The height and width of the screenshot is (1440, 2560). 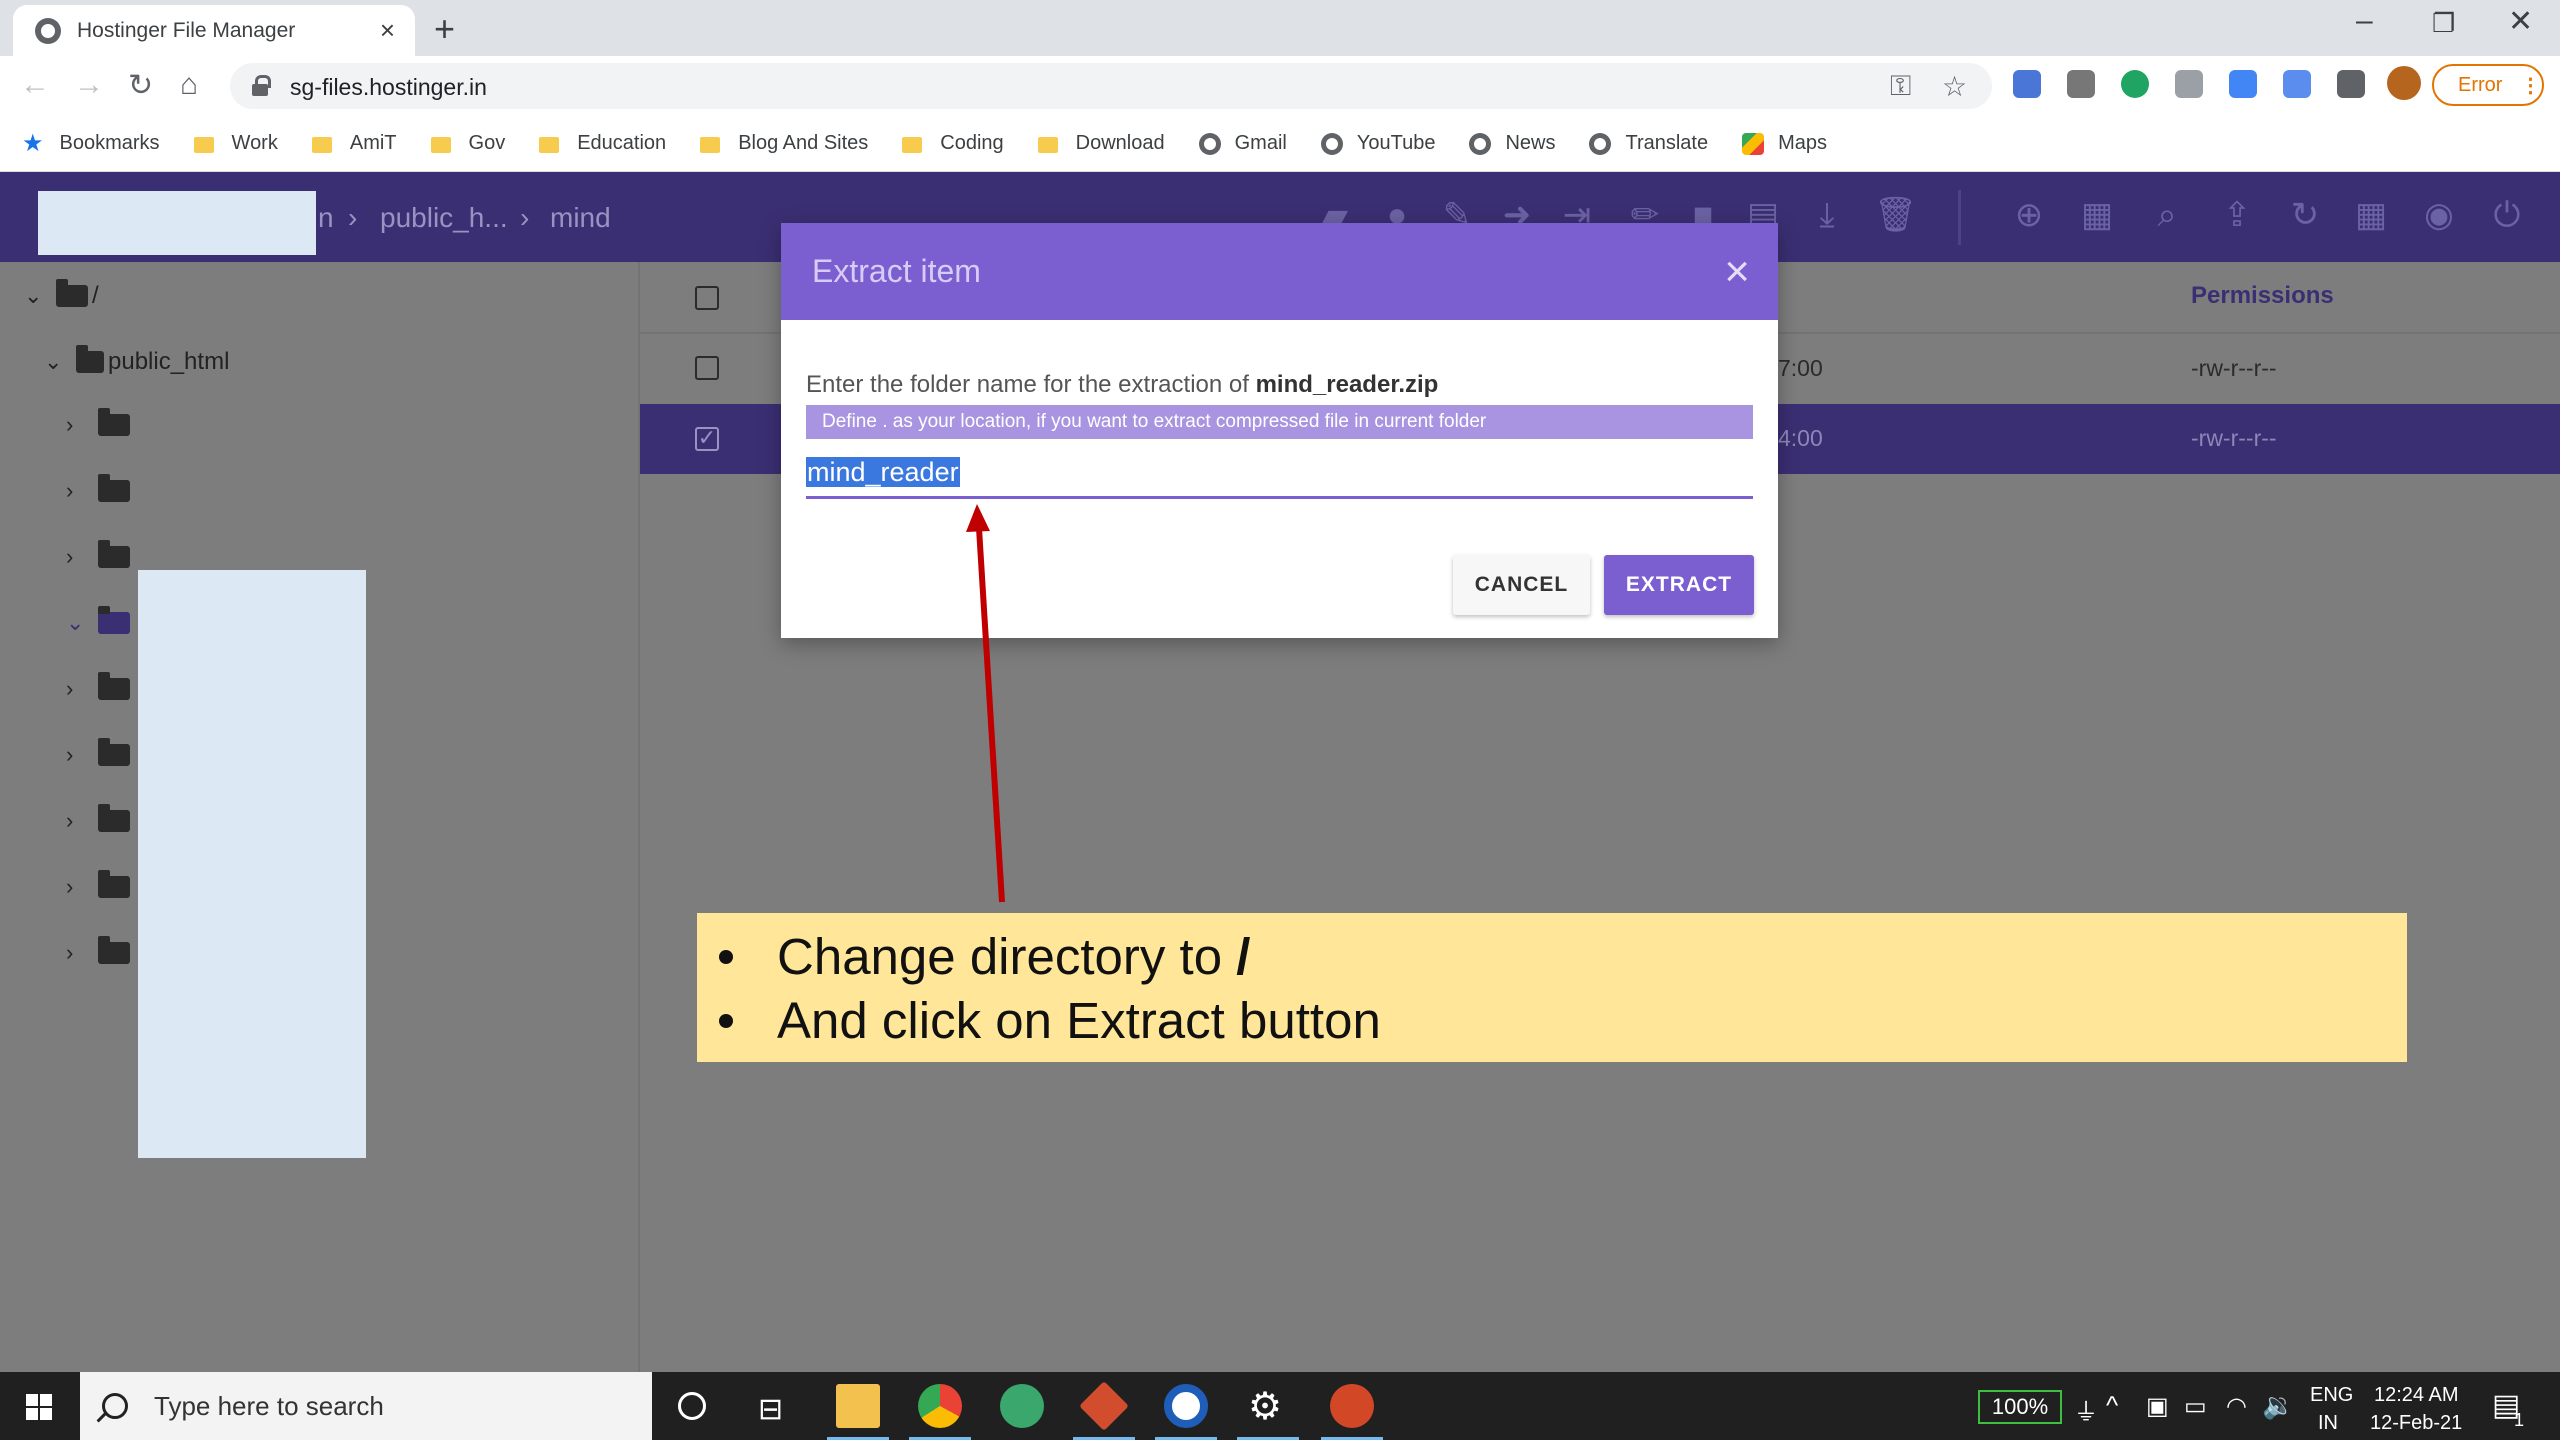 I want to click on tab-file-manager: Hostinger File Manager ×, so click(x=214, y=30).